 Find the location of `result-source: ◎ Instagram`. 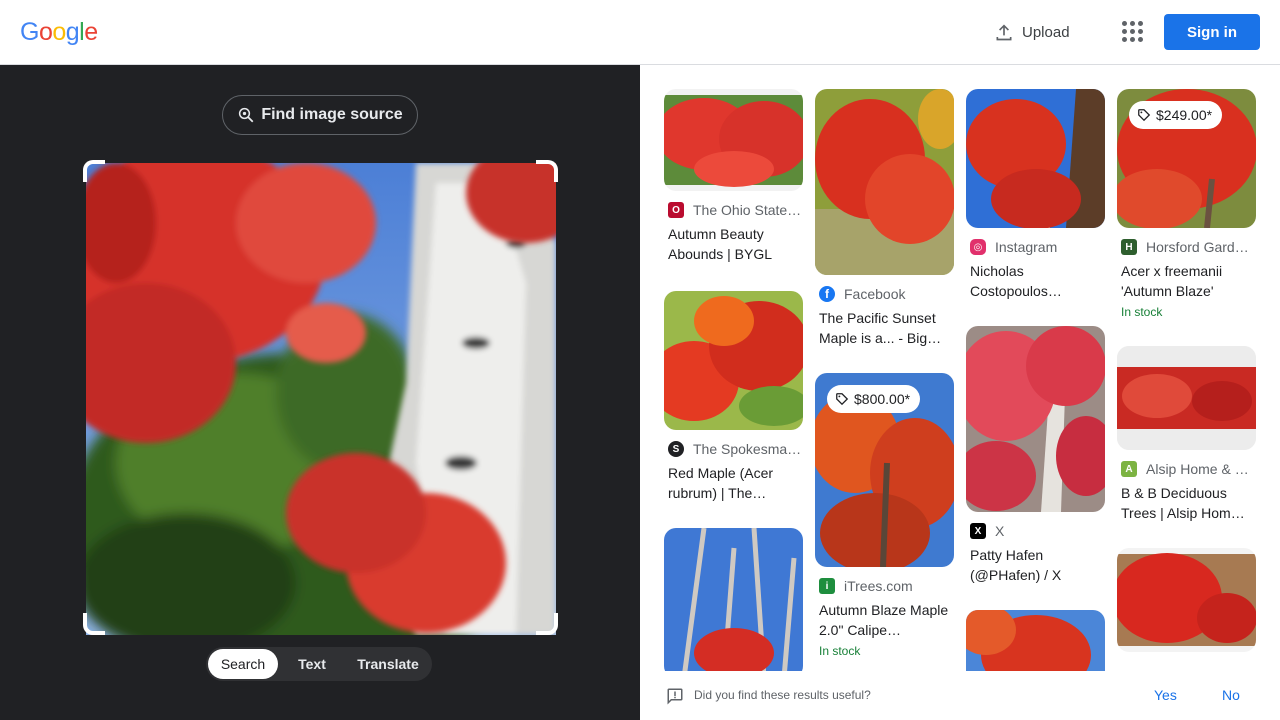

result-source: ◎ Instagram is located at coordinates (1035, 247).